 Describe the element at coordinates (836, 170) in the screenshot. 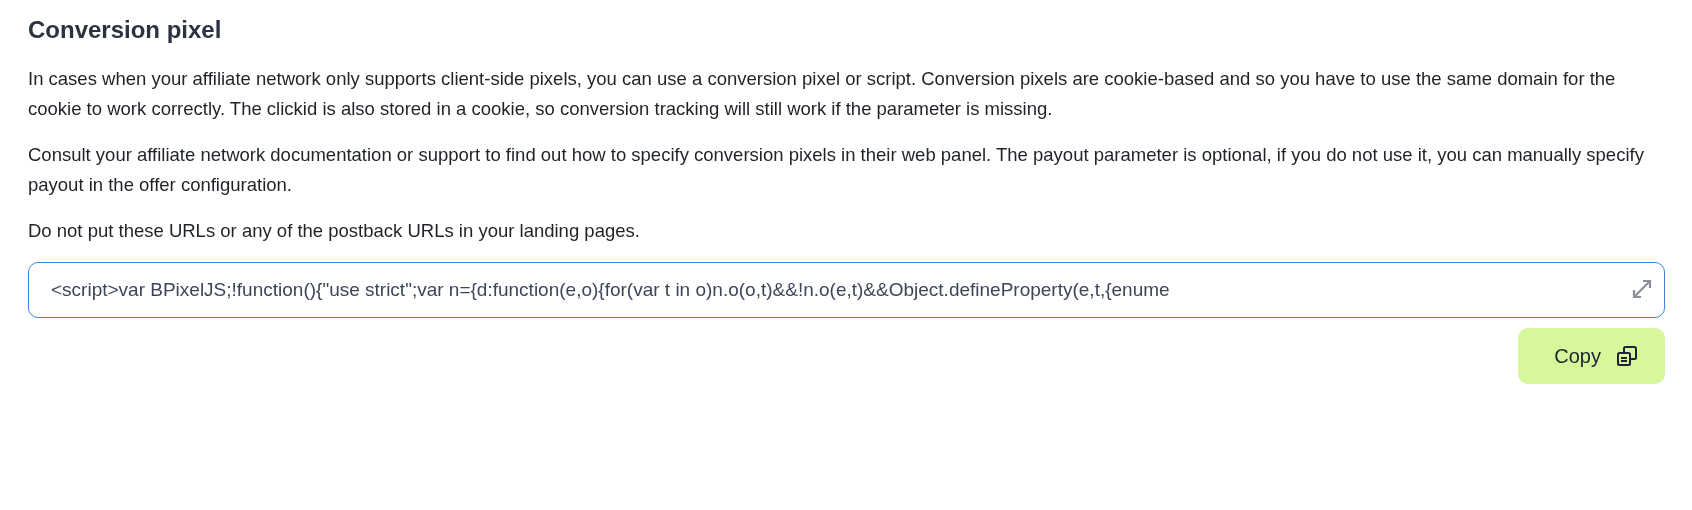

I see `paragraph: Consult your affiliate network documentation or support to find out how to specify conversion pixels in their web panel. The payout parameter is optional, if you do not use it, you can manually specify payout in the offer configuration.` at that location.